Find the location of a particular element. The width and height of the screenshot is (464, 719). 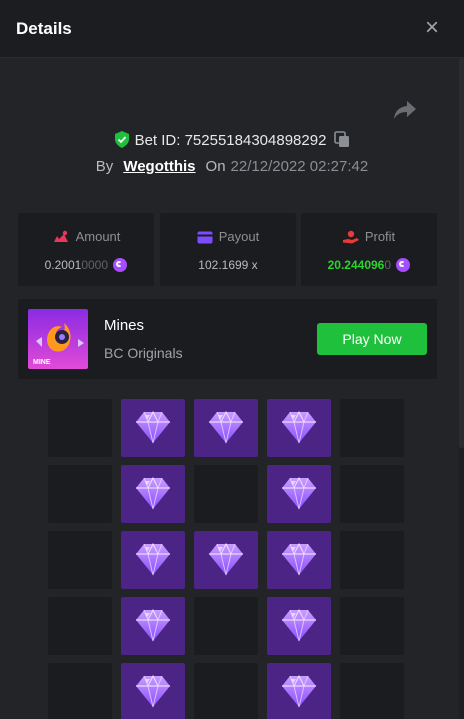

bet-byline: By Wegotthis On 22/12/2022 02:27:42 is located at coordinates (232, 168).